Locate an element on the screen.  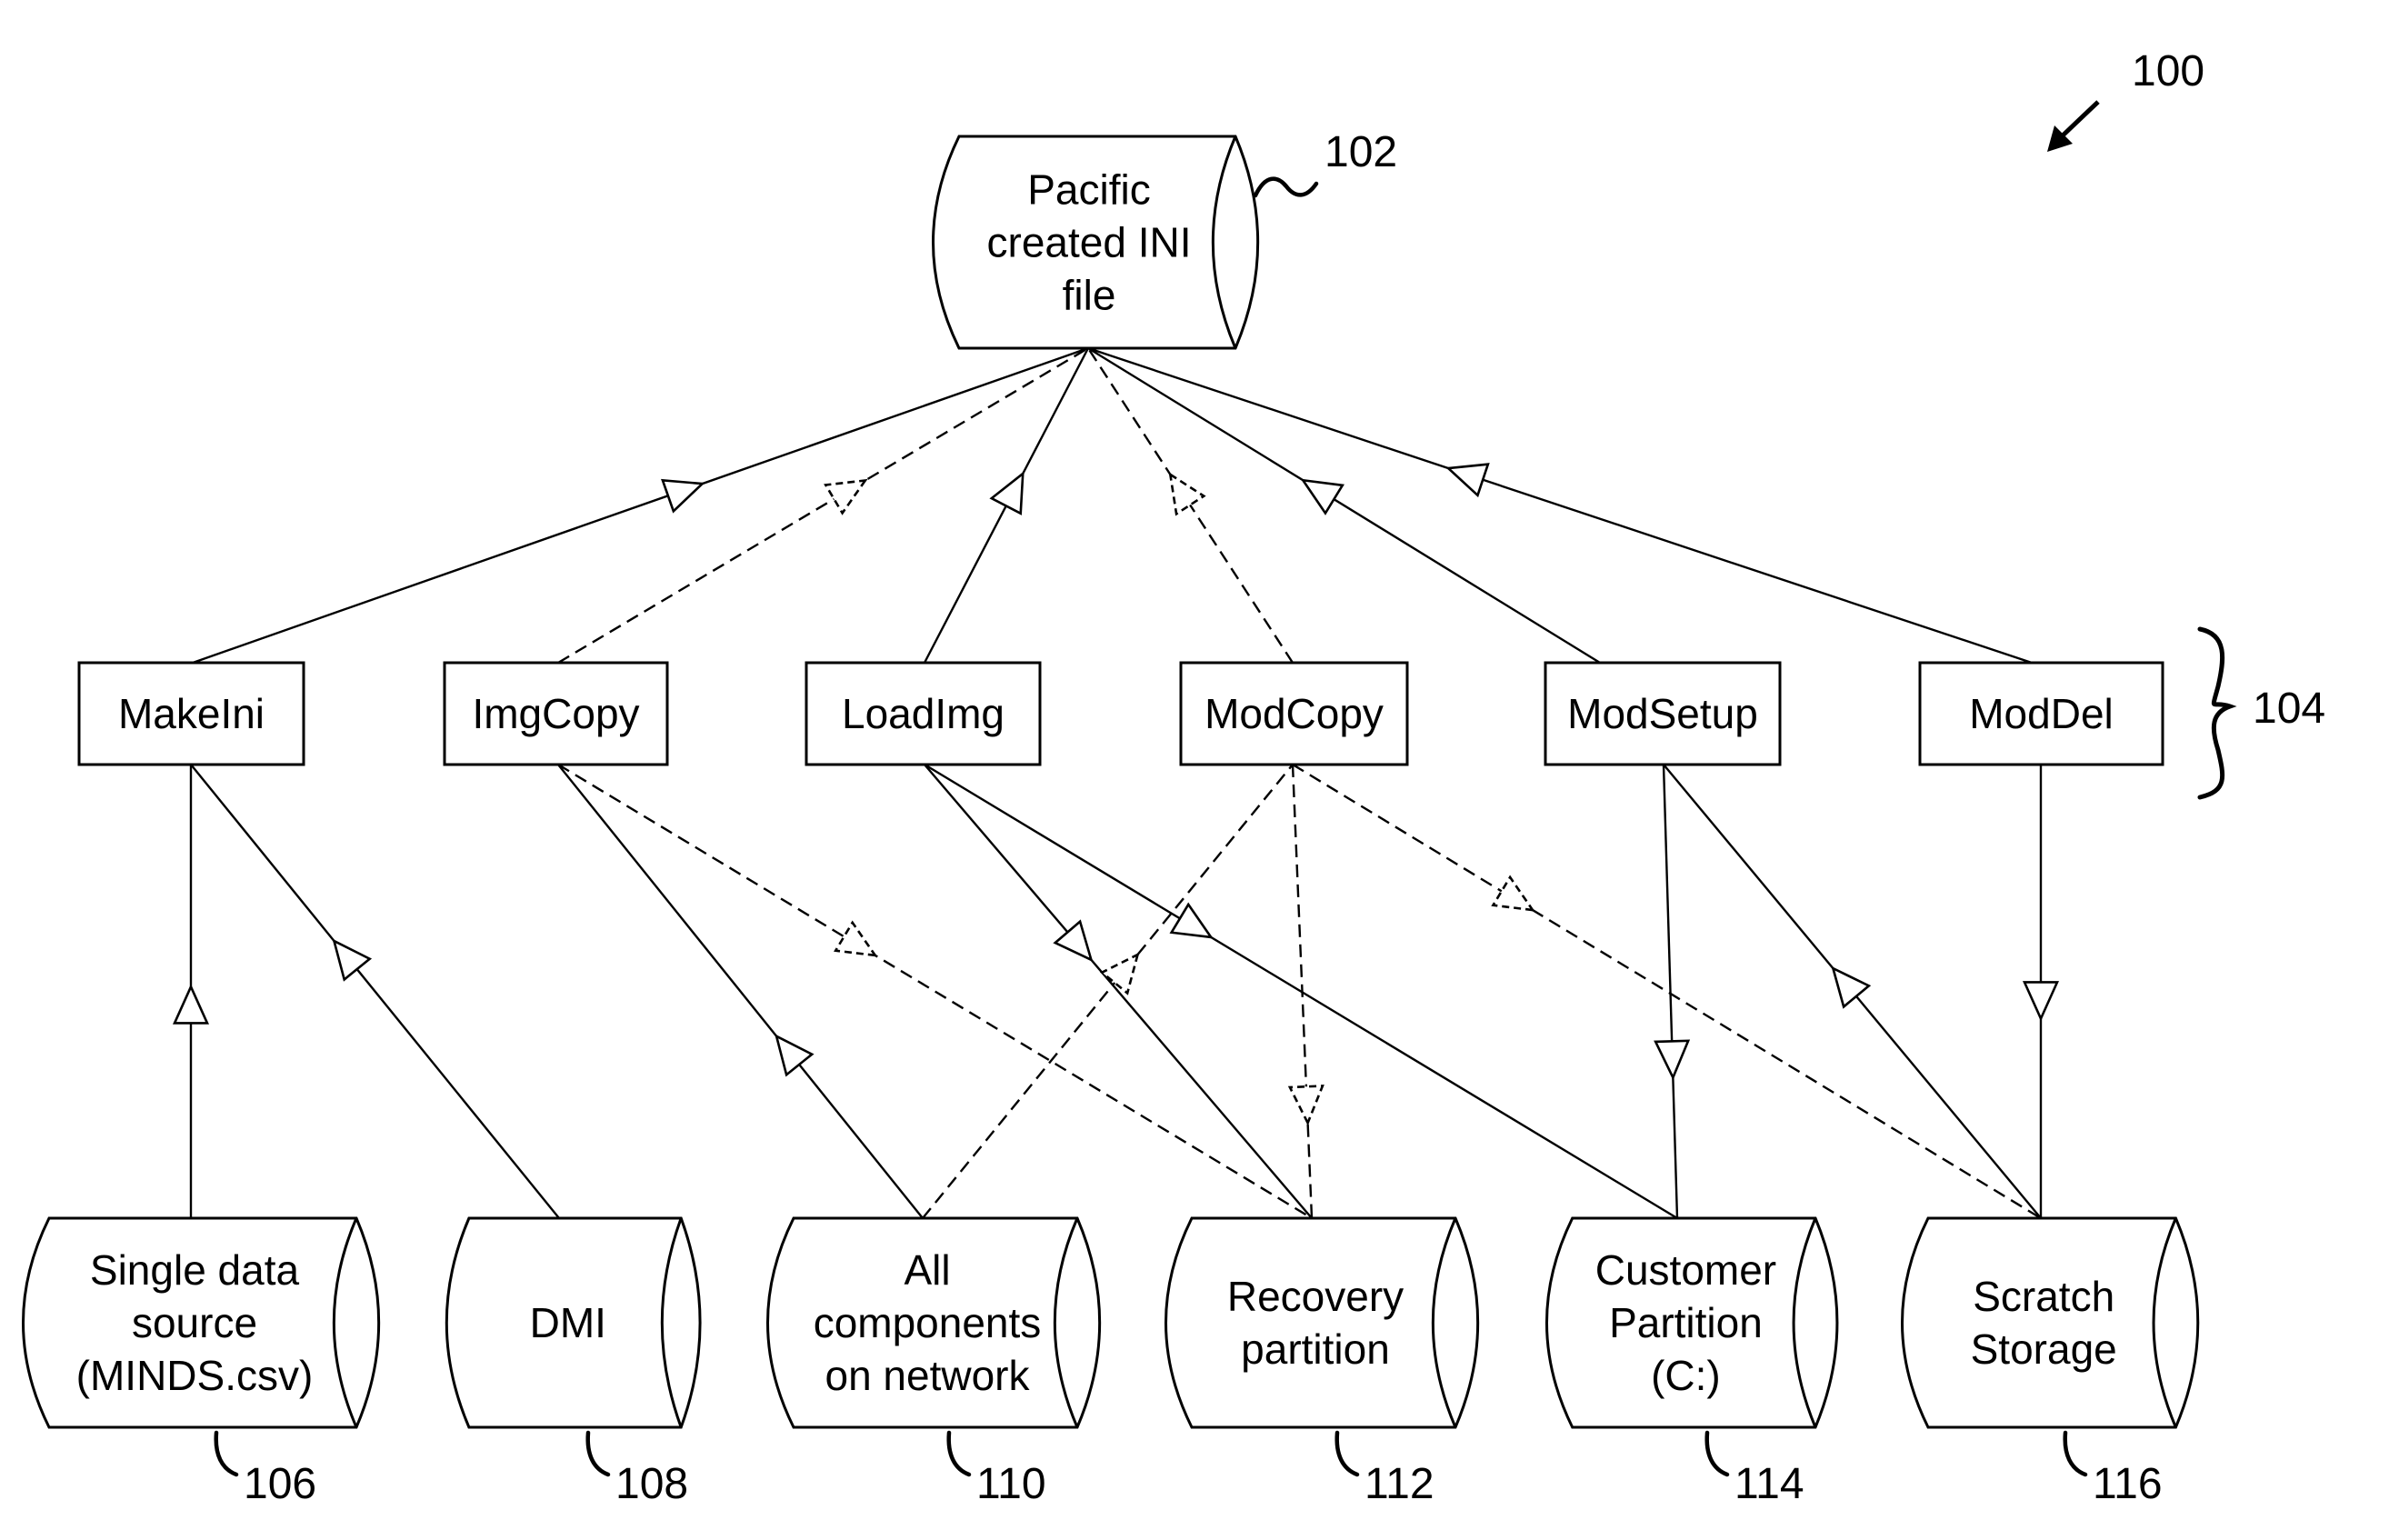
figure-pointer-arrow-icon is located at coordinates (2073, 126).